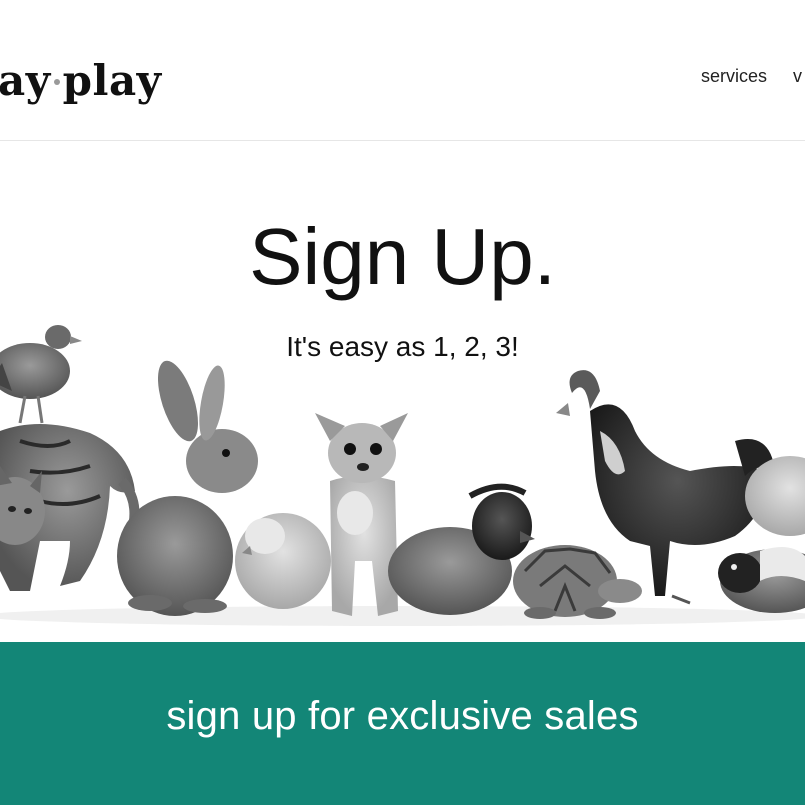 The image size is (805, 805). Describe the element at coordinates (187, 488) in the screenshot. I see `rabbit` at that location.